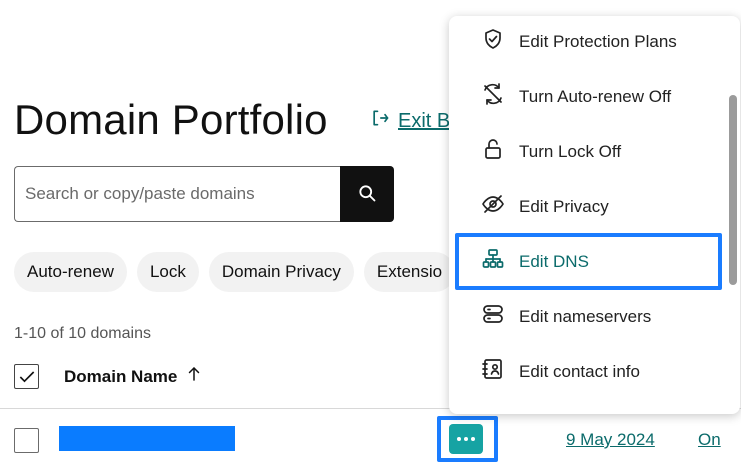  What do you see at coordinates (370, 439) in the screenshot?
I see `table-row: 9 May 2024 On` at bounding box center [370, 439].